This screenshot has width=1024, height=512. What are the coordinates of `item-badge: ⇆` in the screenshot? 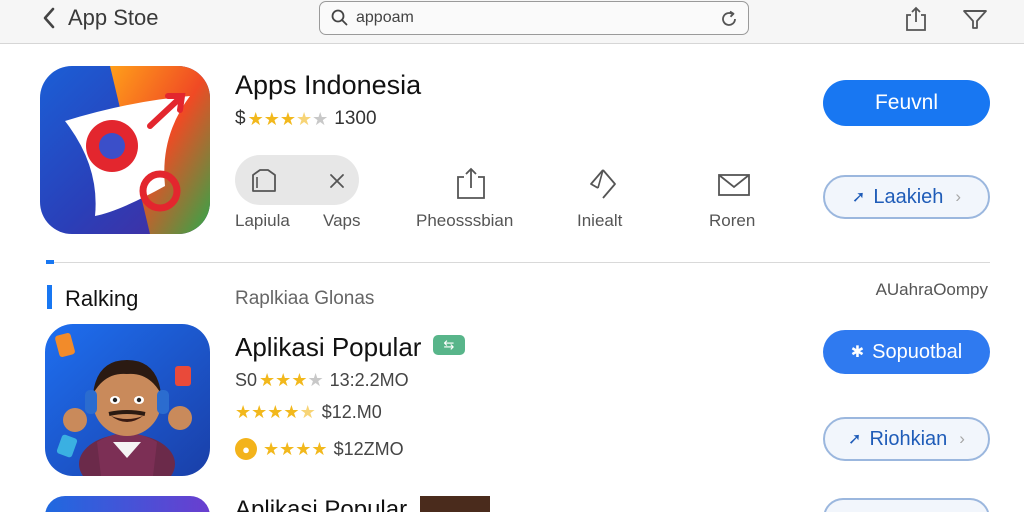 It's located at (449, 345).